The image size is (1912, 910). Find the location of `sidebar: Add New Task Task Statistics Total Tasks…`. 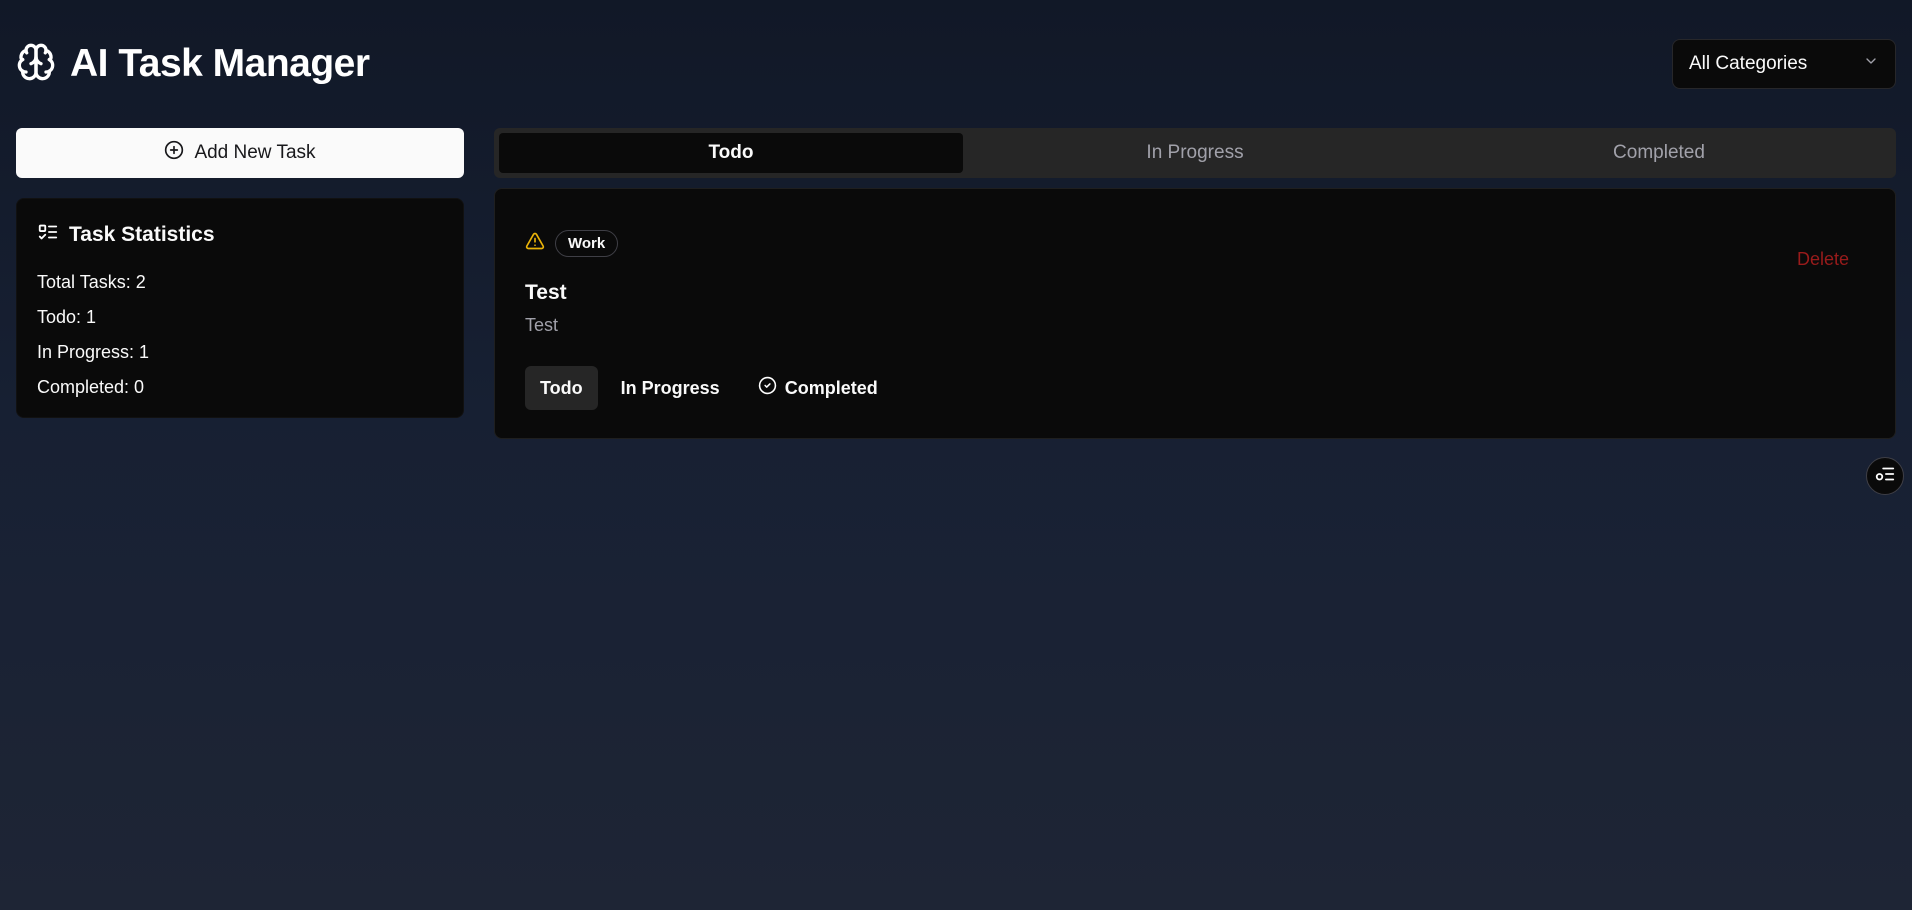

sidebar: Add New Task Task Statistics Total Tasks… is located at coordinates (240, 273).